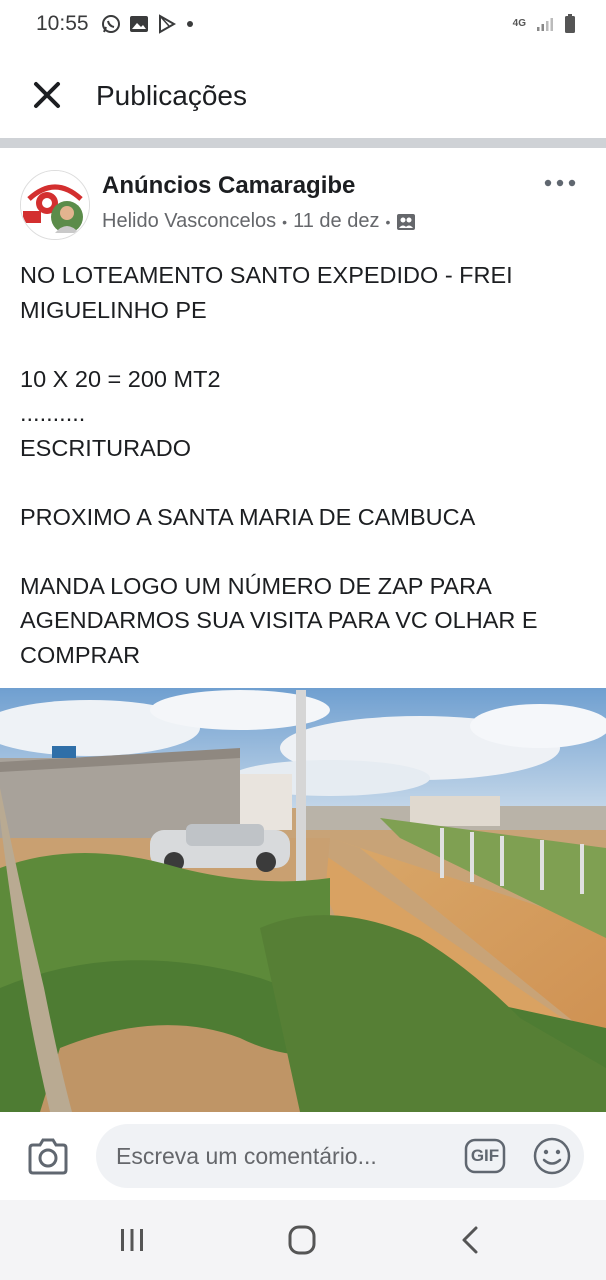  I want to click on network-type-label: 4G, so click(519, 23).